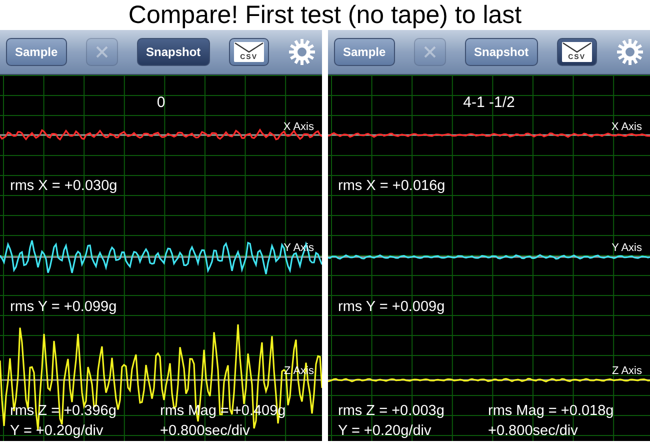 The height and width of the screenshot is (447, 650). Describe the element at coordinates (627, 248) in the screenshot. I see `axis-label: Y Axis` at that location.